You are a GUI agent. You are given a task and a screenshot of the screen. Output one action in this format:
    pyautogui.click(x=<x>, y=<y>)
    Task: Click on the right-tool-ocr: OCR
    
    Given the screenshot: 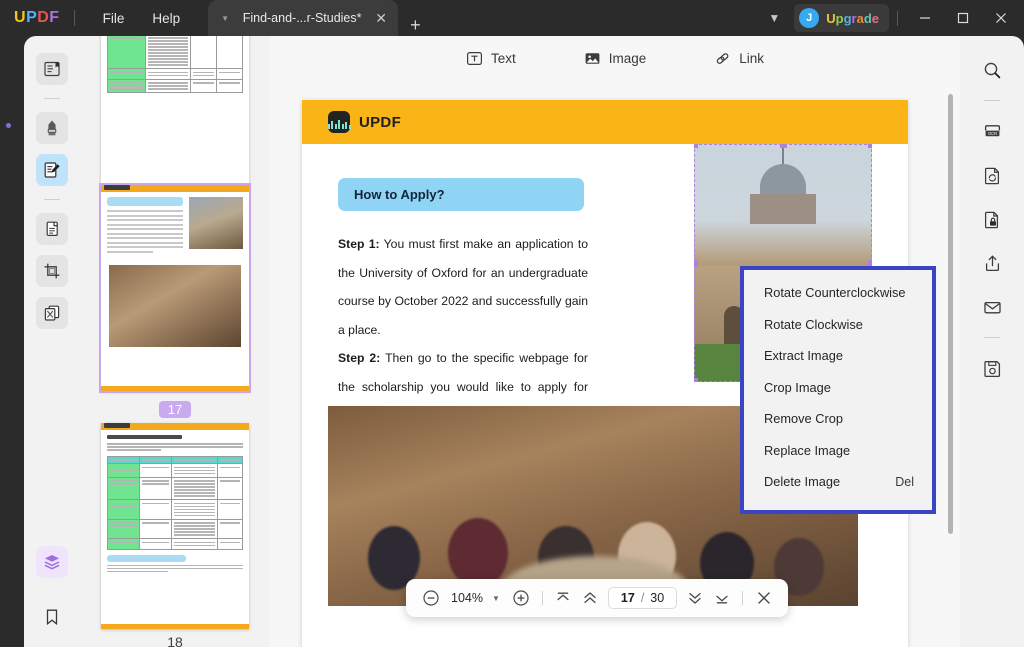 What is the action you would take?
    pyautogui.click(x=992, y=131)
    